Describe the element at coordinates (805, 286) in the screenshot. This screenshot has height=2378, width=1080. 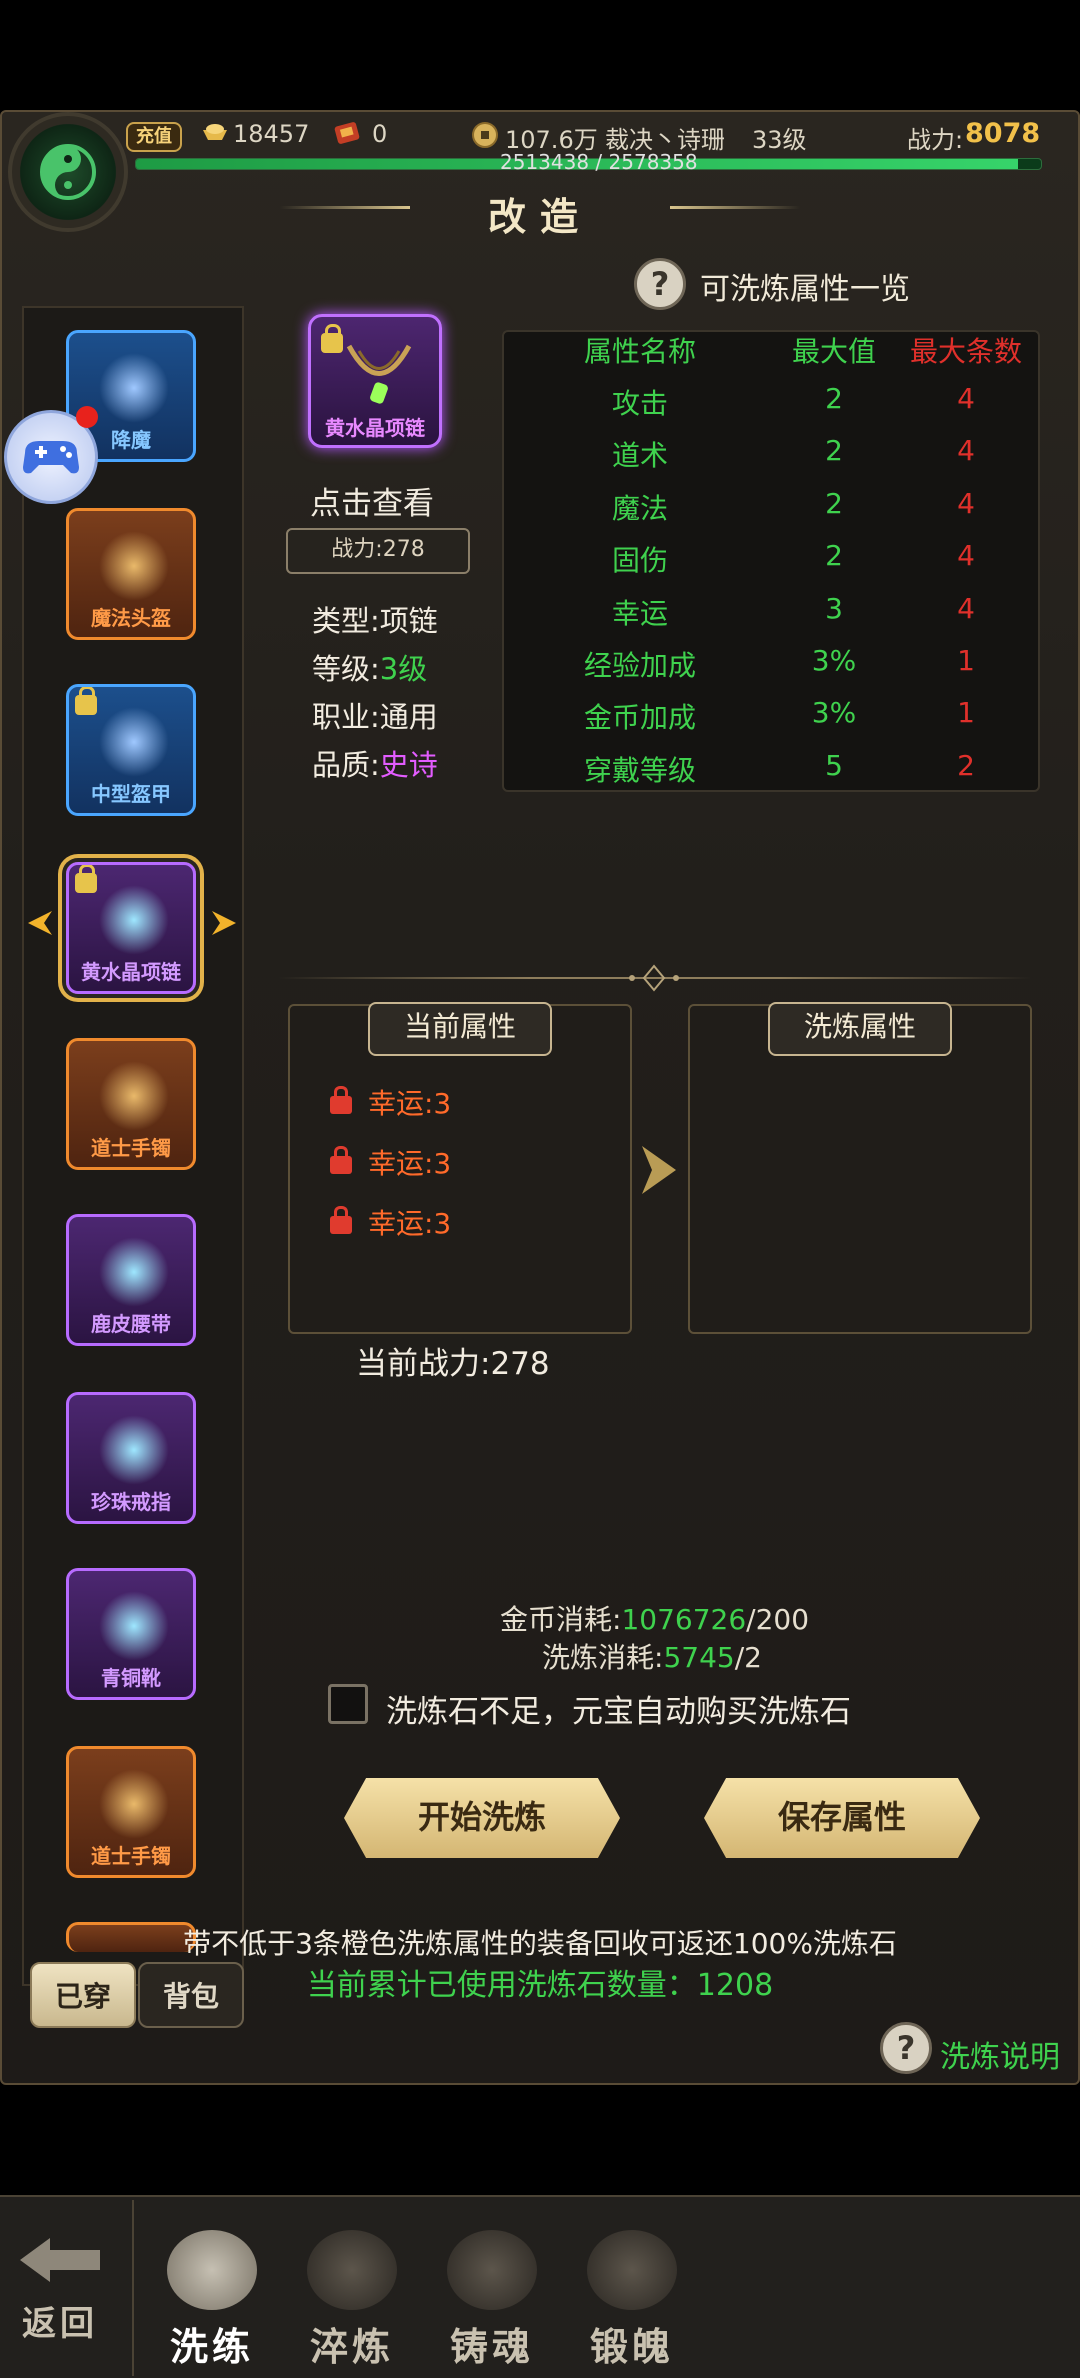
I see `attr-list-link: 可洗炼属性一览` at that location.